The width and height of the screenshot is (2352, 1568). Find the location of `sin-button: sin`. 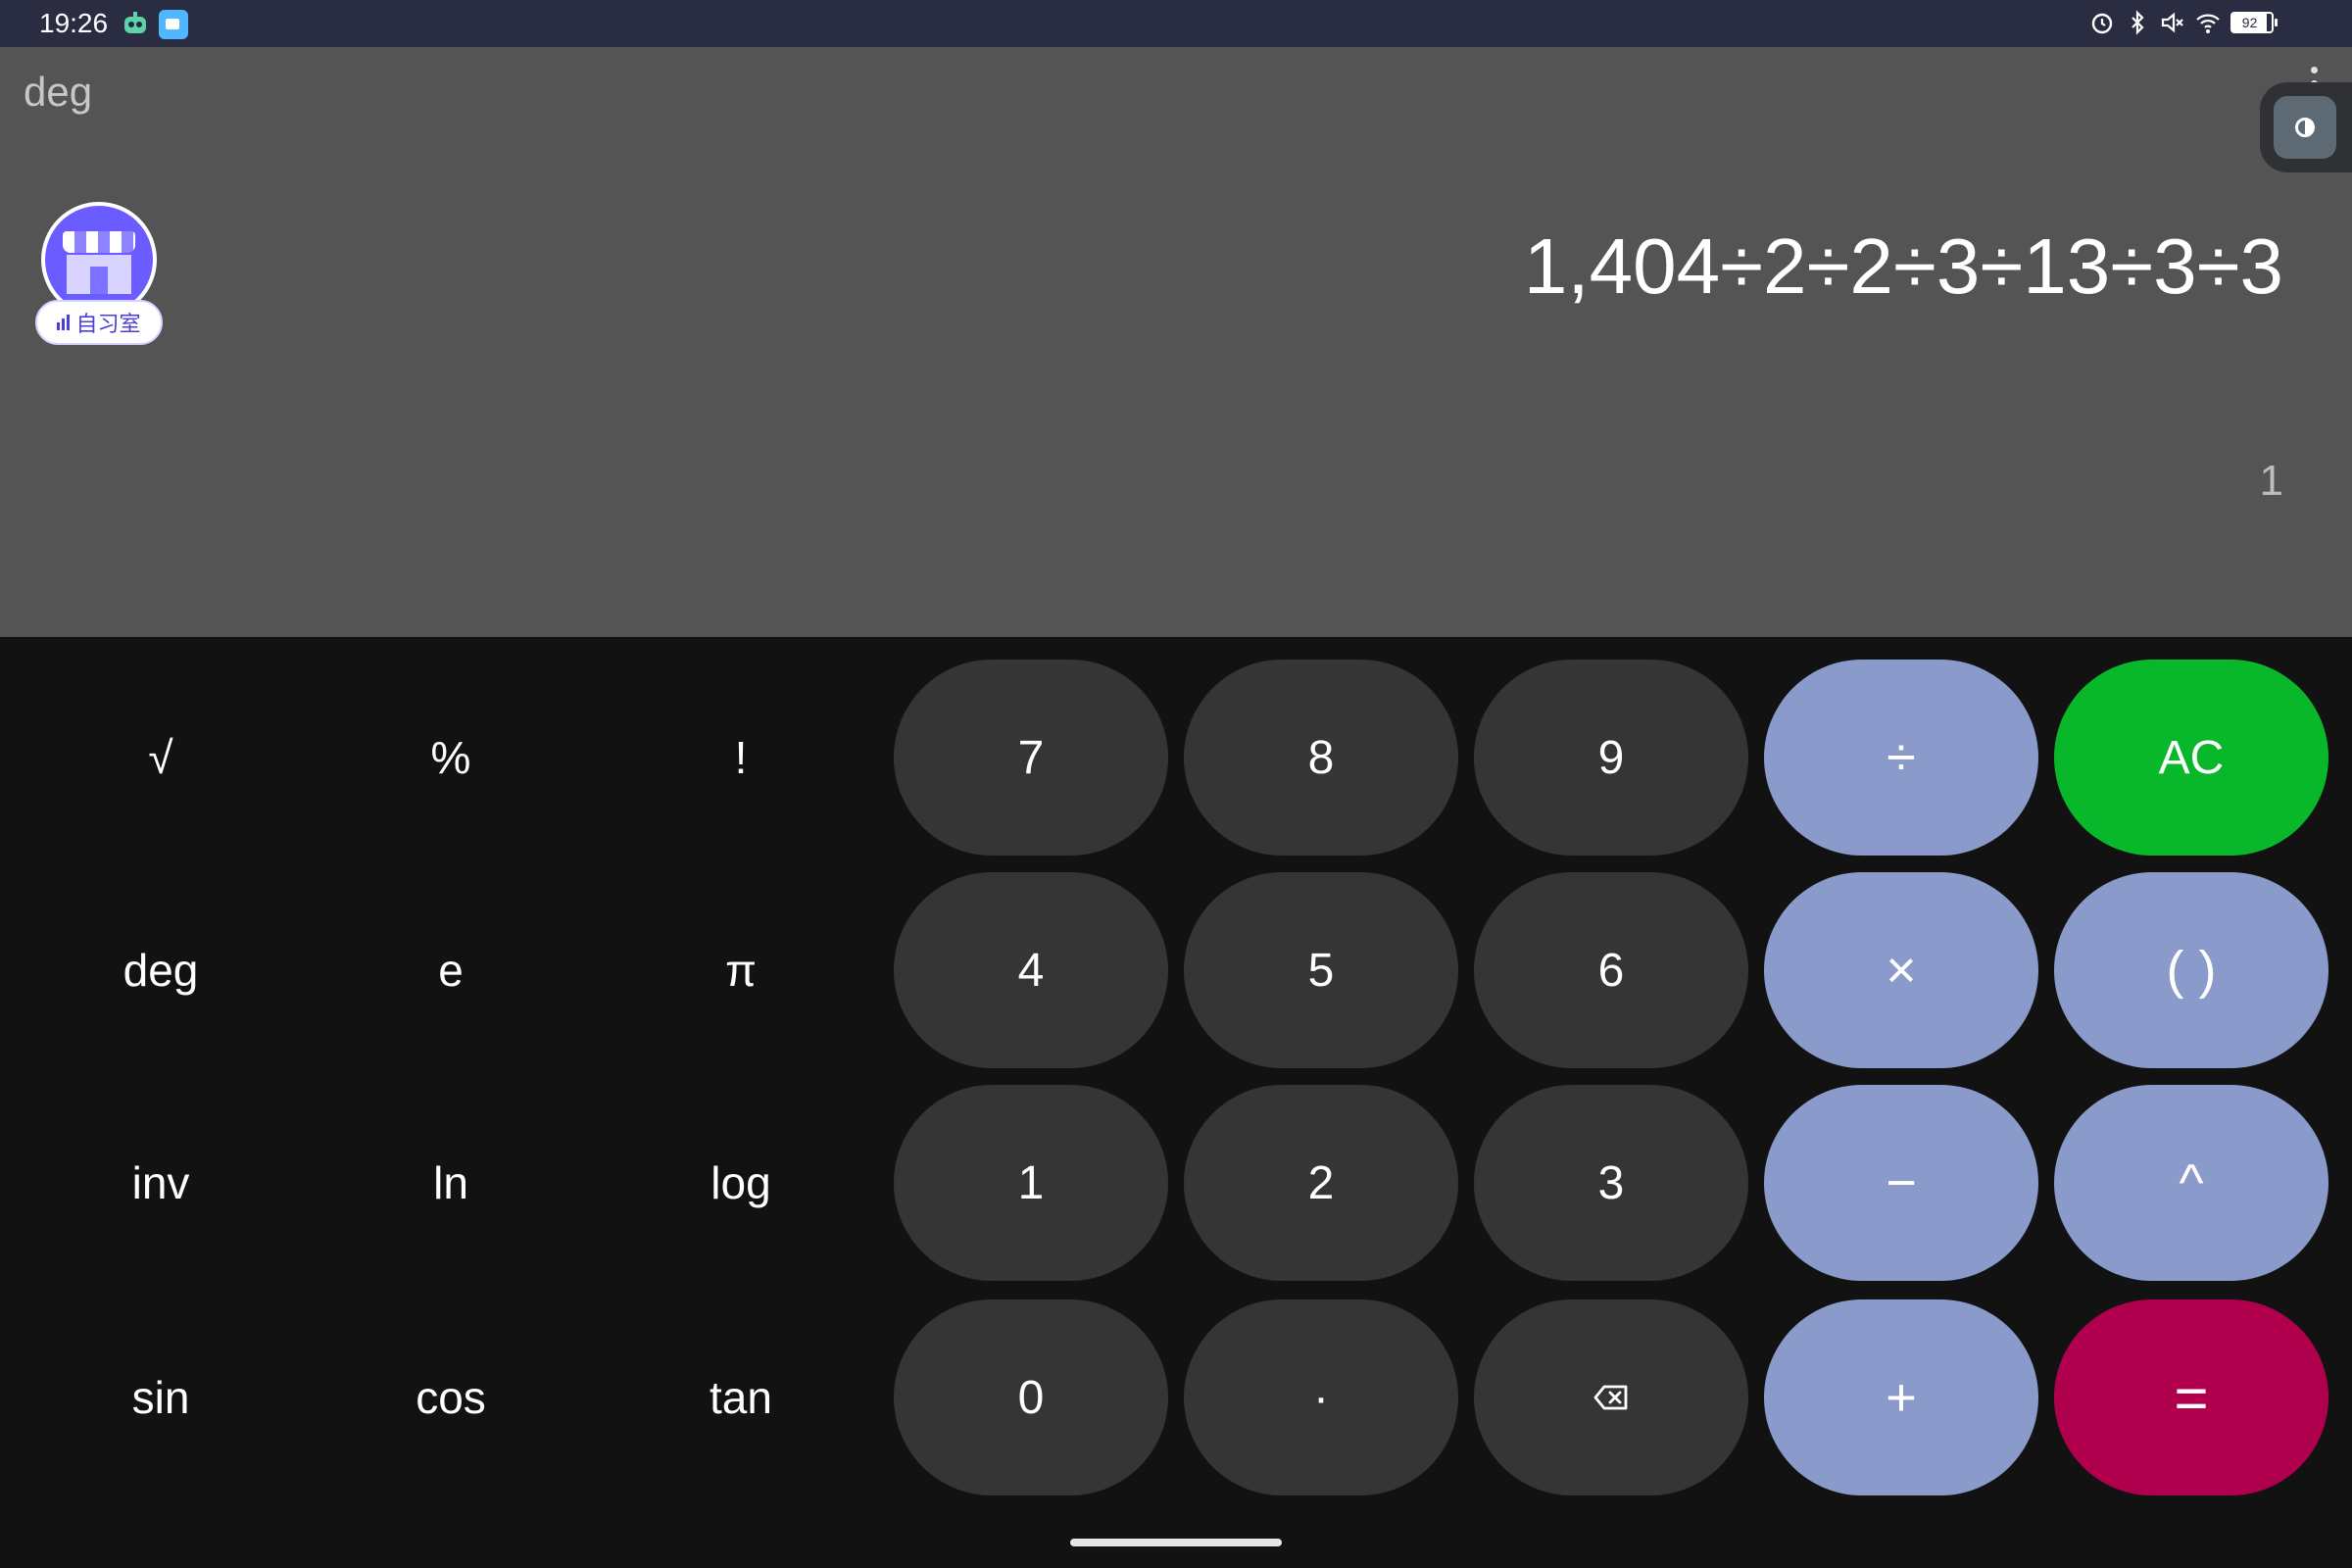

sin-button: sin is located at coordinates (161, 1397).